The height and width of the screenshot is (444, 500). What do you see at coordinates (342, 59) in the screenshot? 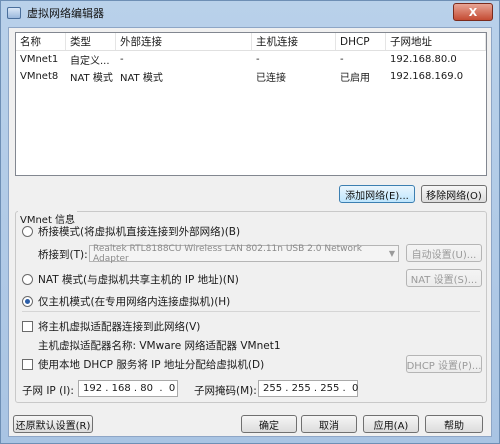
I see `cell-dhcp: -` at bounding box center [342, 59].